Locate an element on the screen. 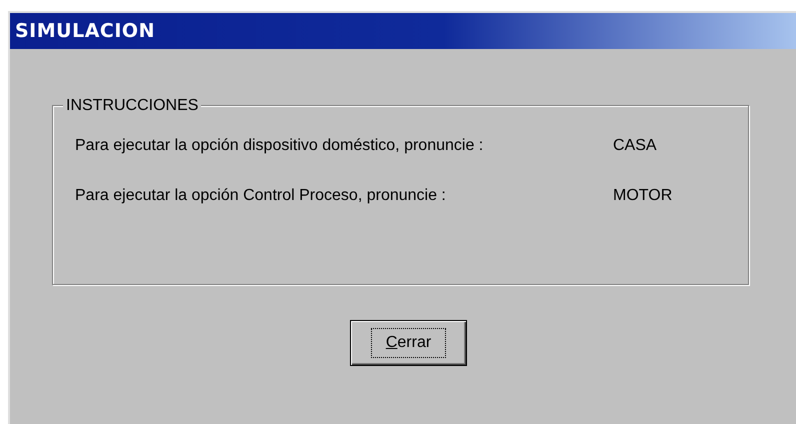 This screenshot has width=796, height=424. instruction-text: Para ejecutar la opción Control Proceso, pronuncie : is located at coordinates (261, 196).